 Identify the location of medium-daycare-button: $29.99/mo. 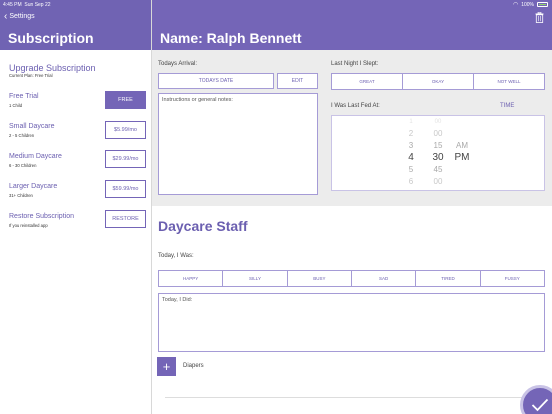
(125, 159).